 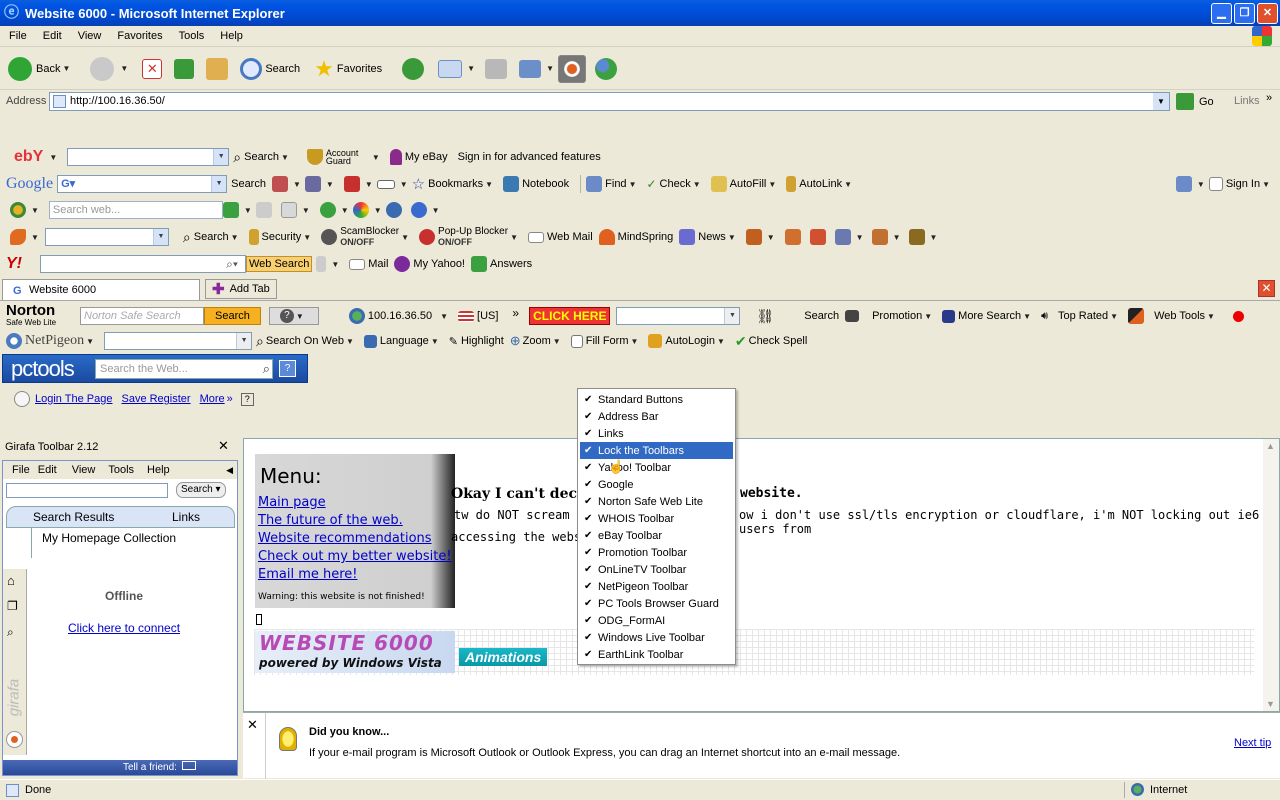 What do you see at coordinates (192, 36) in the screenshot?
I see `menu-tools: Tools` at bounding box center [192, 36].